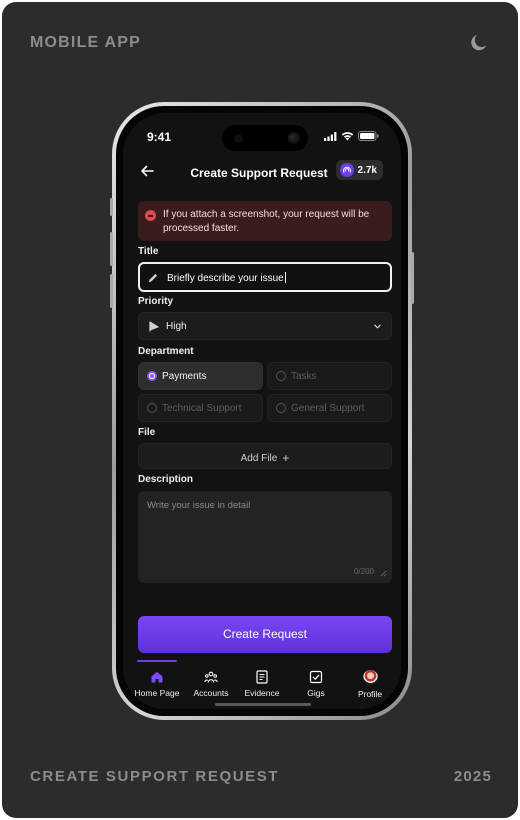  What do you see at coordinates (147, 432) in the screenshot?
I see `file-label: File` at bounding box center [147, 432].